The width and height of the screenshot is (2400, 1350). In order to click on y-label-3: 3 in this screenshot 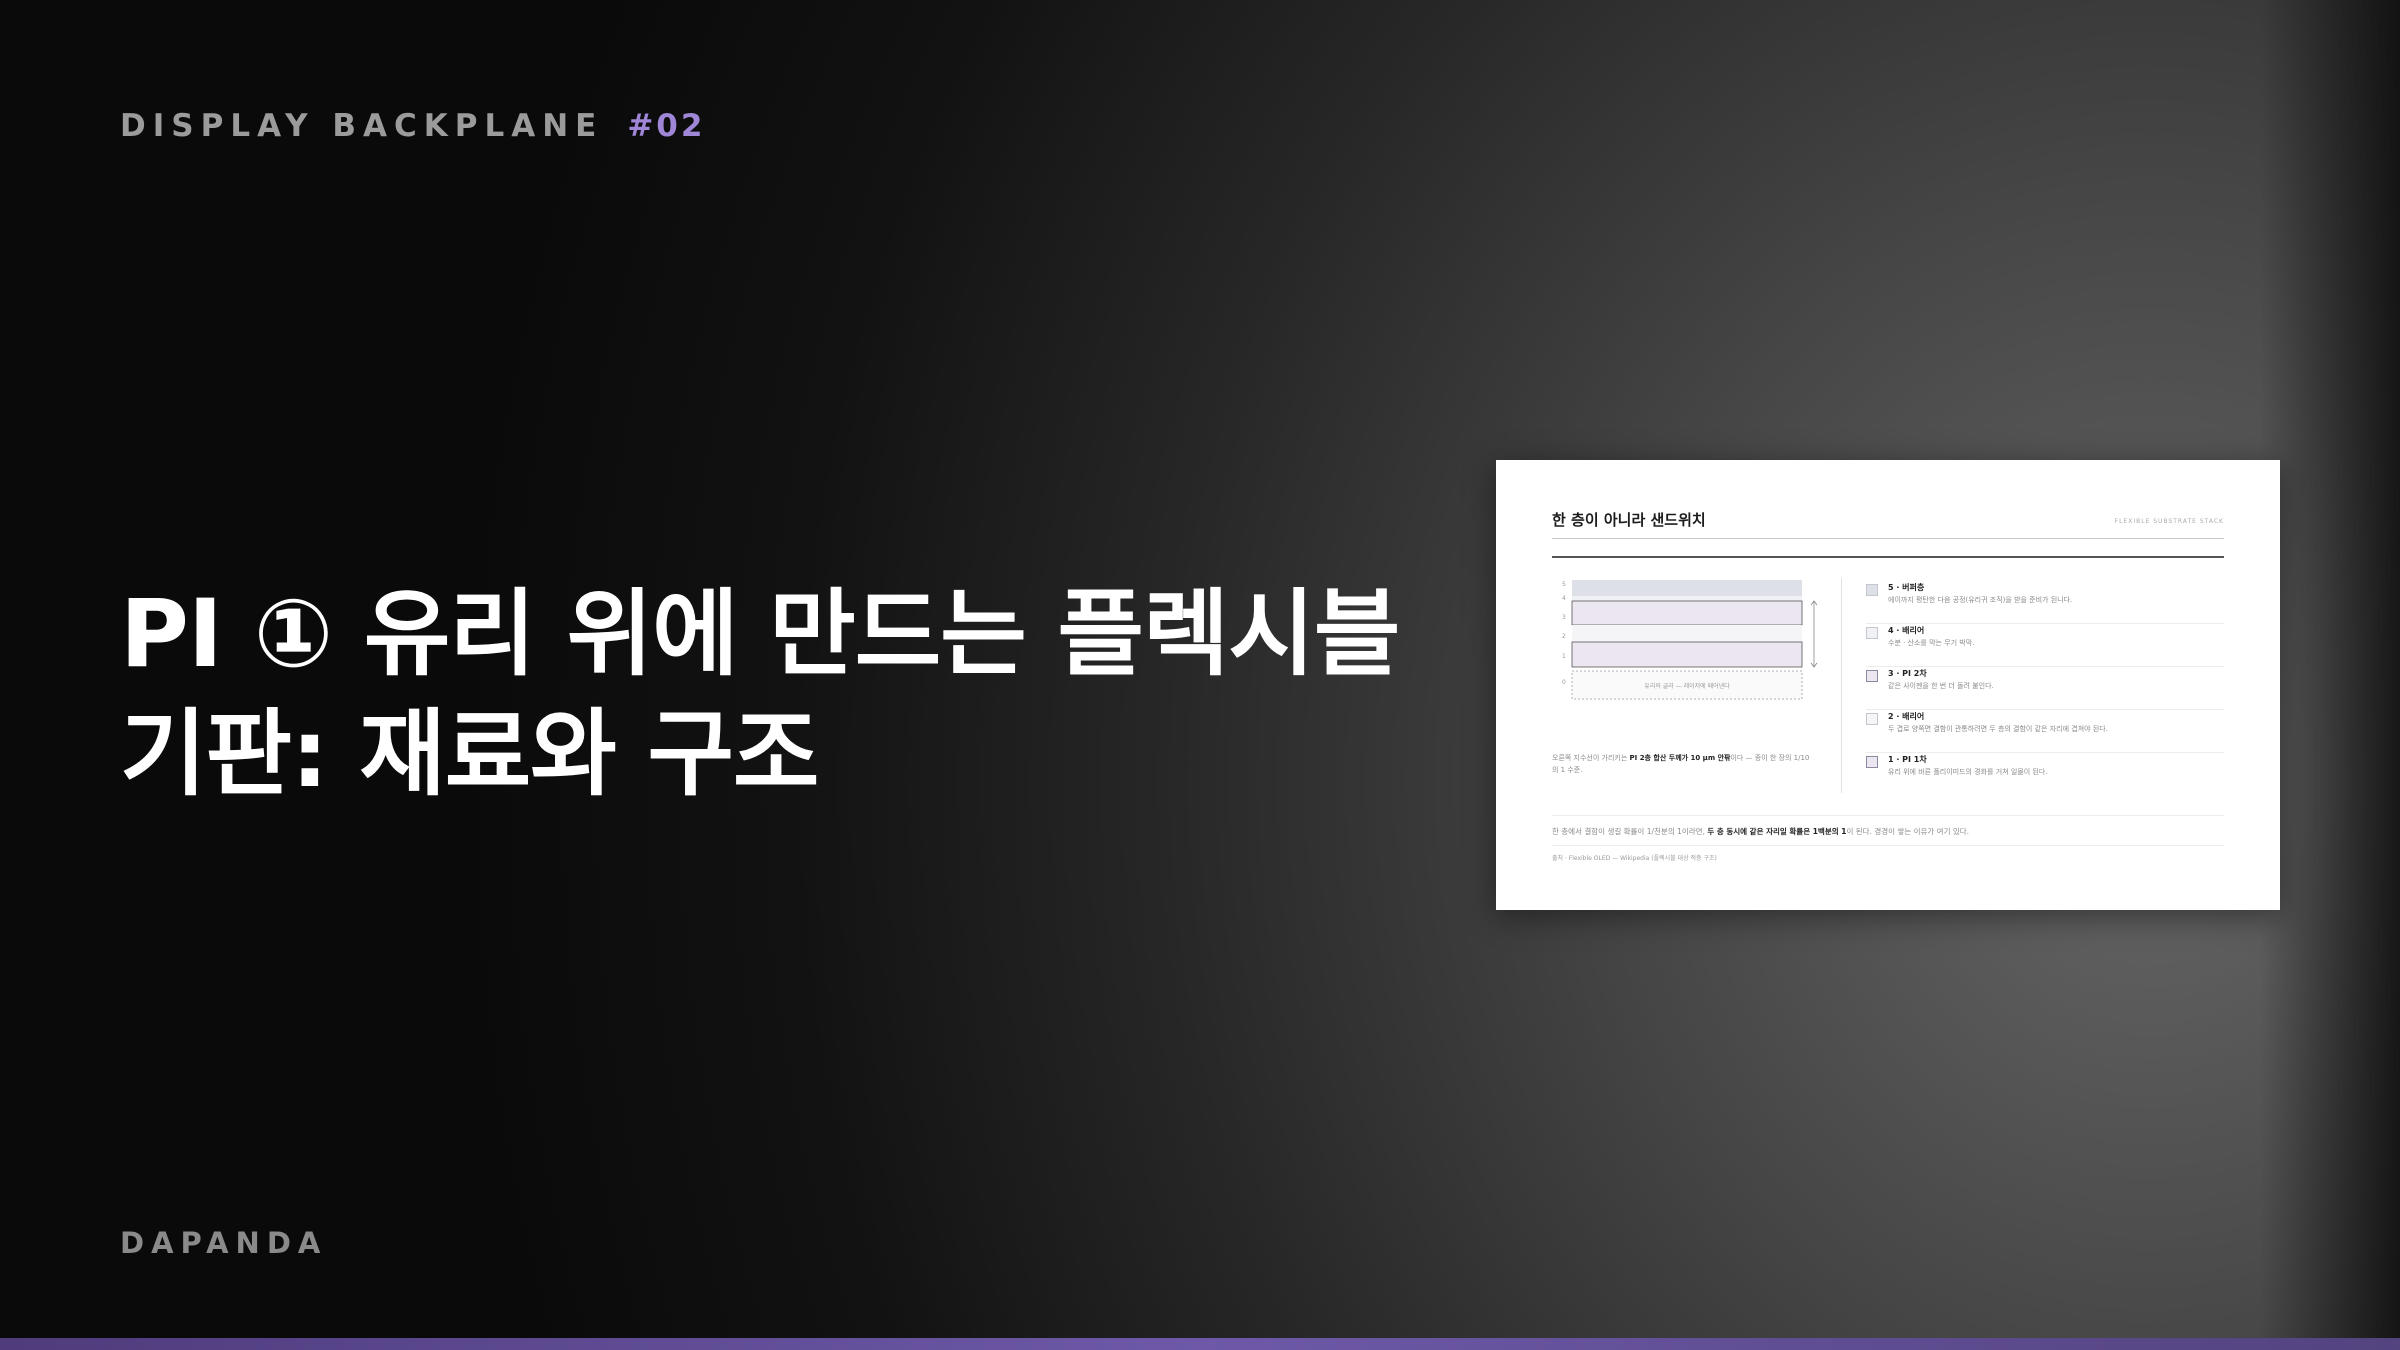, I will do `click(1564, 617)`.